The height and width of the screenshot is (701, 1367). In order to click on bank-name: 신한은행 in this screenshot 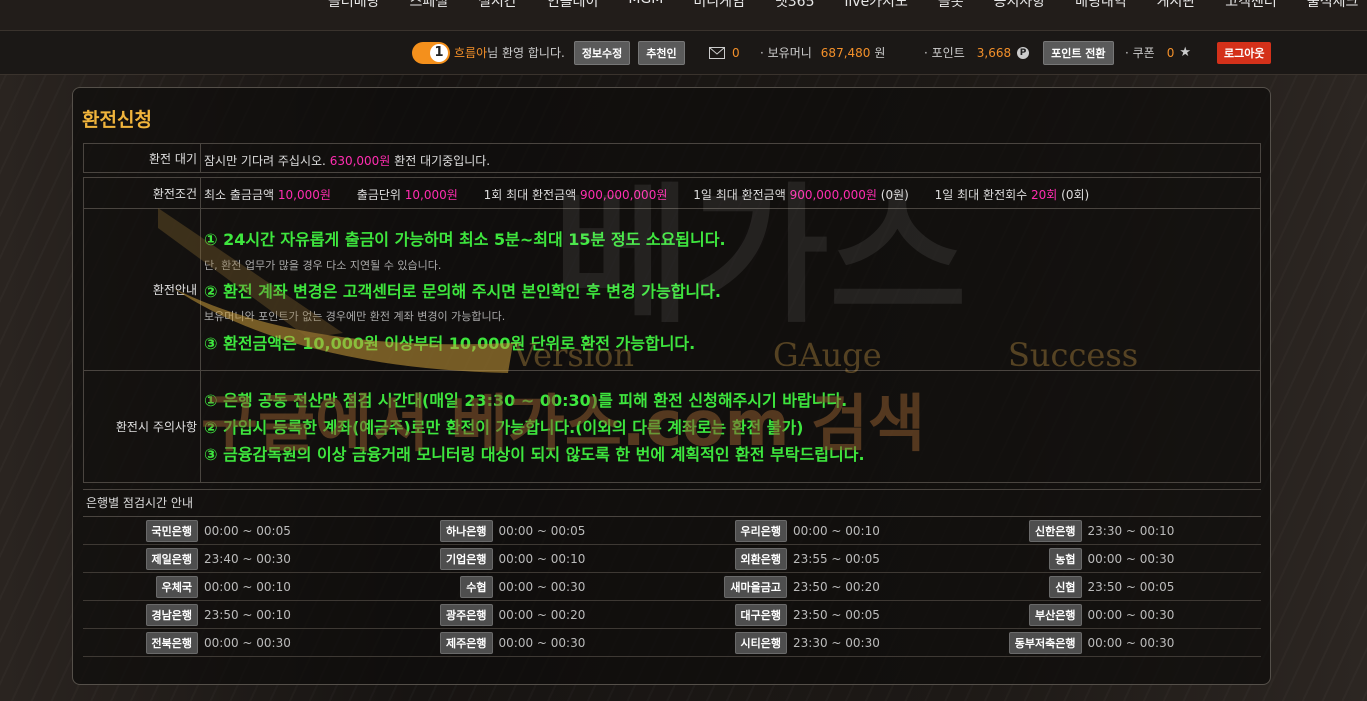, I will do `click(1055, 530)`.